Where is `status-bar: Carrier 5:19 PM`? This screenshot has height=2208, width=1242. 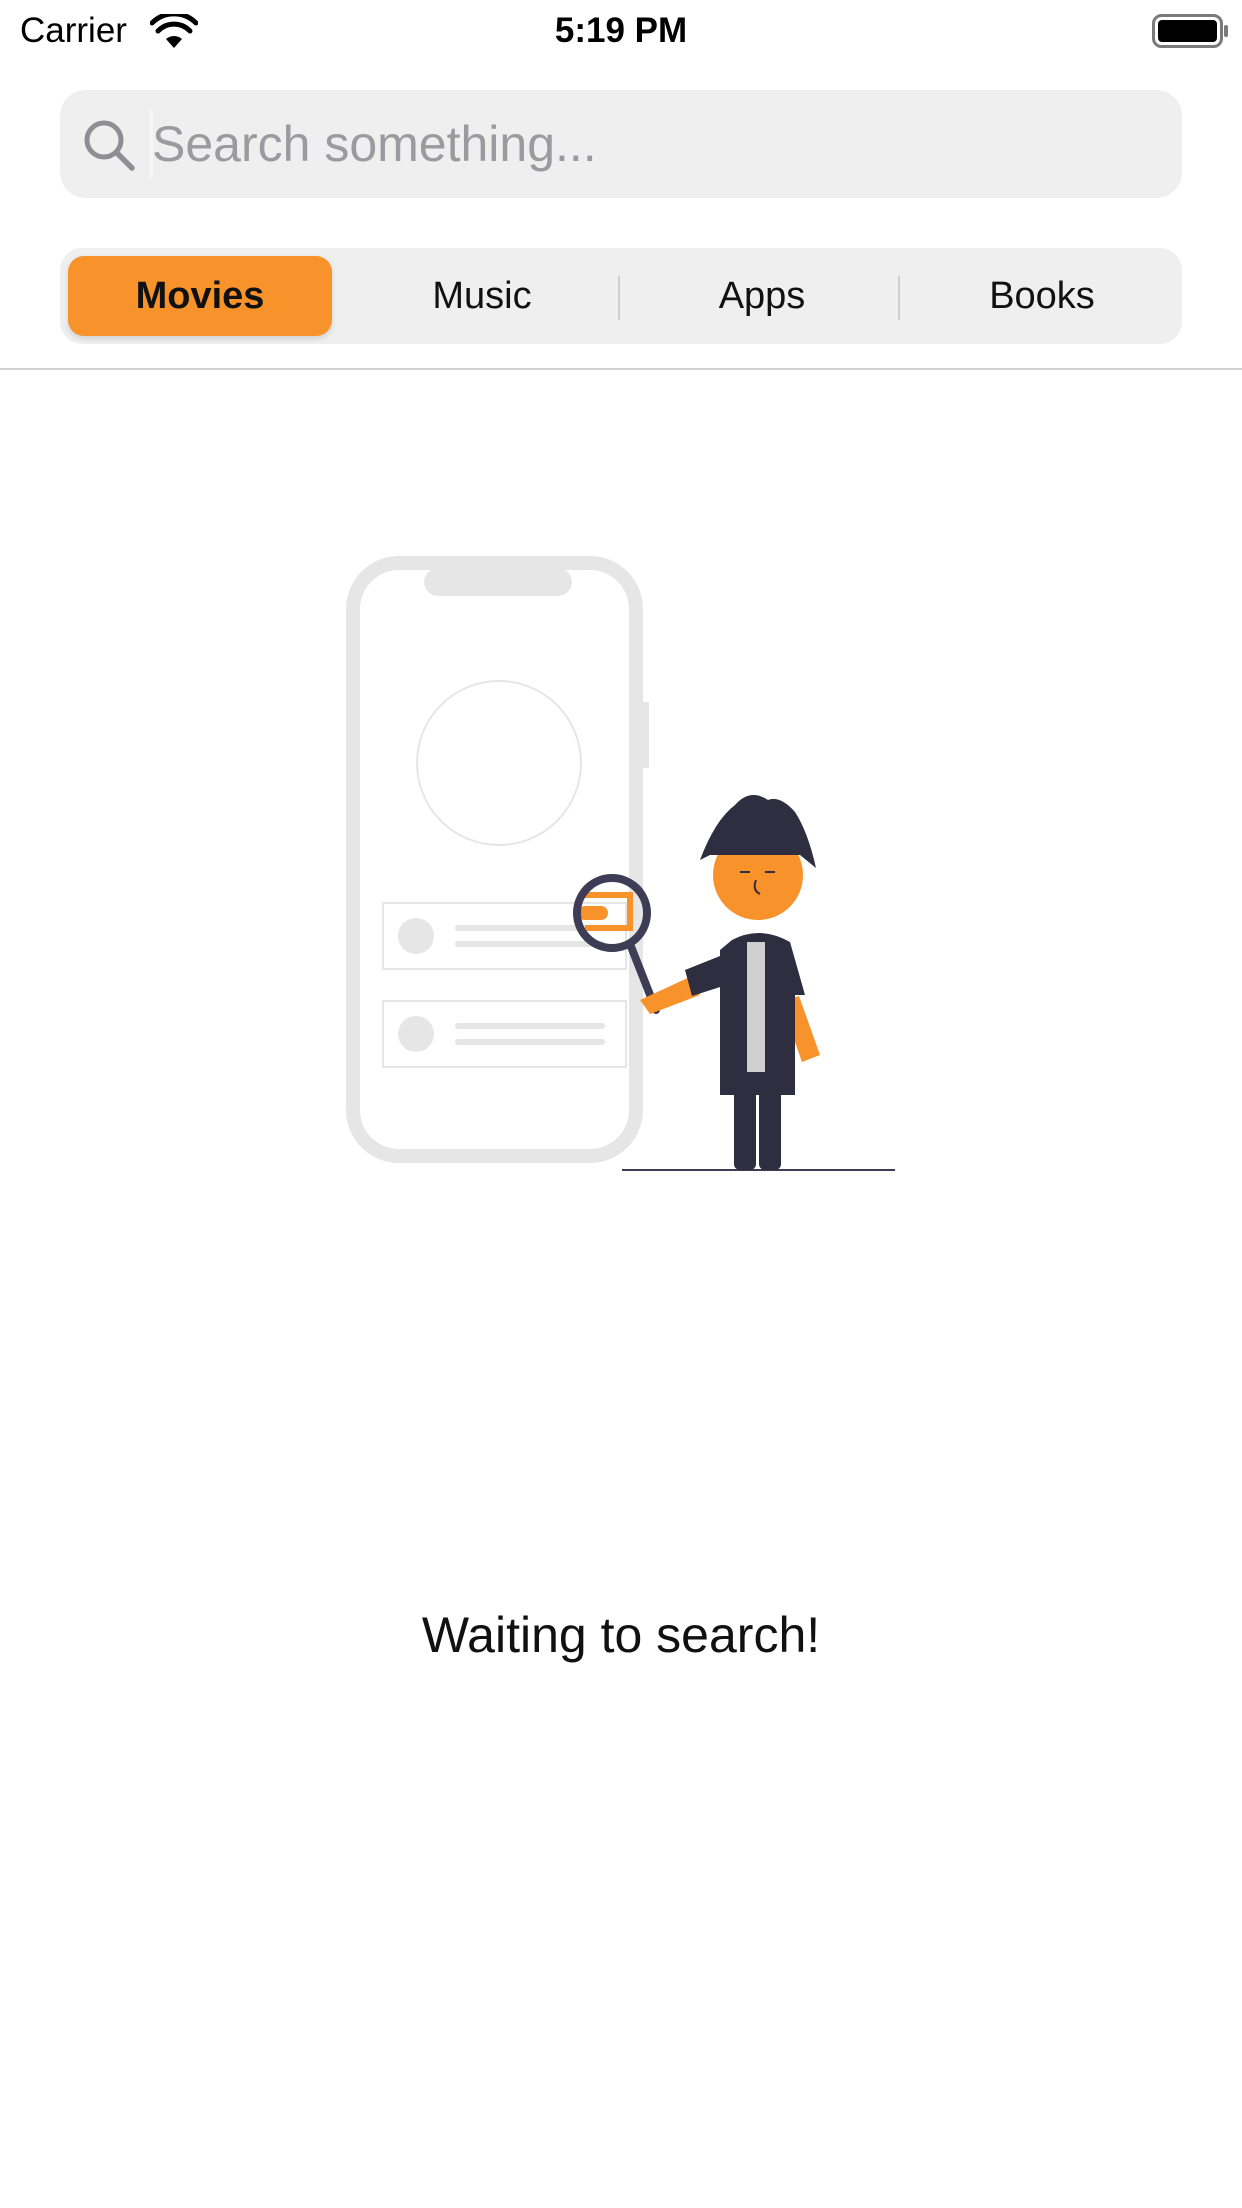
status-bar: Carrier 5:19 PM is located at coordinates (621, 31).